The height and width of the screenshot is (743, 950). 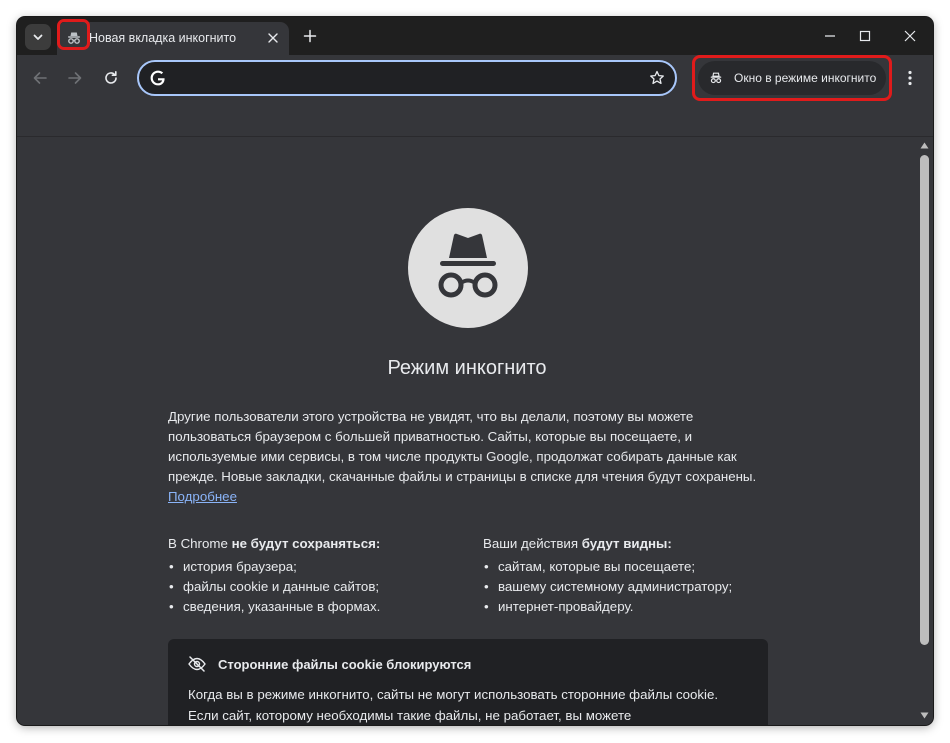 What do you see at coordinates (306, 543) in the screenshot?
I see `not-saved-heading-bold: не будут сохраняться:` at bounding box center [306, 543].